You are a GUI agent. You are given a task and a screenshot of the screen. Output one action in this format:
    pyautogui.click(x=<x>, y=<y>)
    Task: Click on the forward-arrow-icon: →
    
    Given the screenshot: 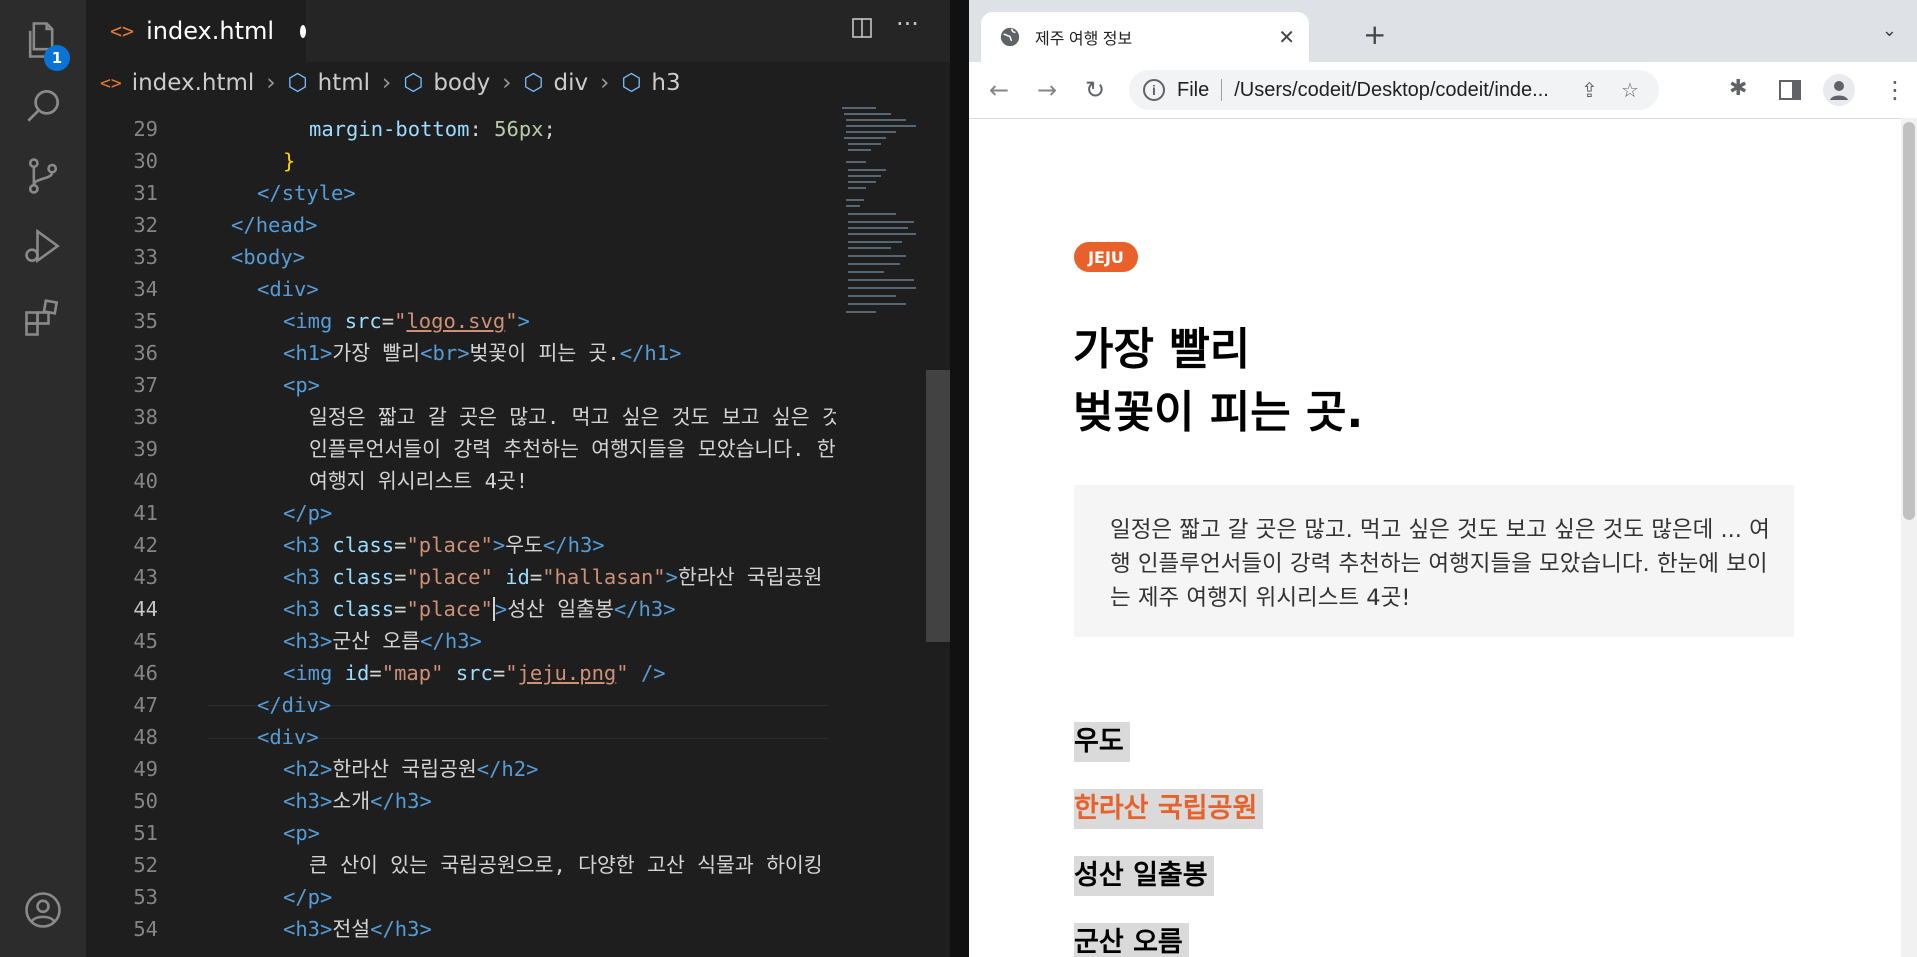 What is the action you would take?
    pyautogui.click(x=1047, y=90)
    